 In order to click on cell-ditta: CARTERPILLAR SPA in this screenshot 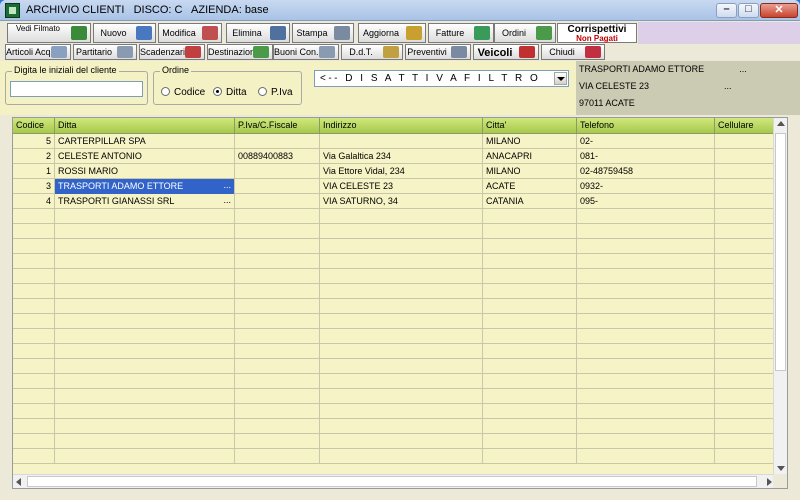, I will do `click(145, 141)`.